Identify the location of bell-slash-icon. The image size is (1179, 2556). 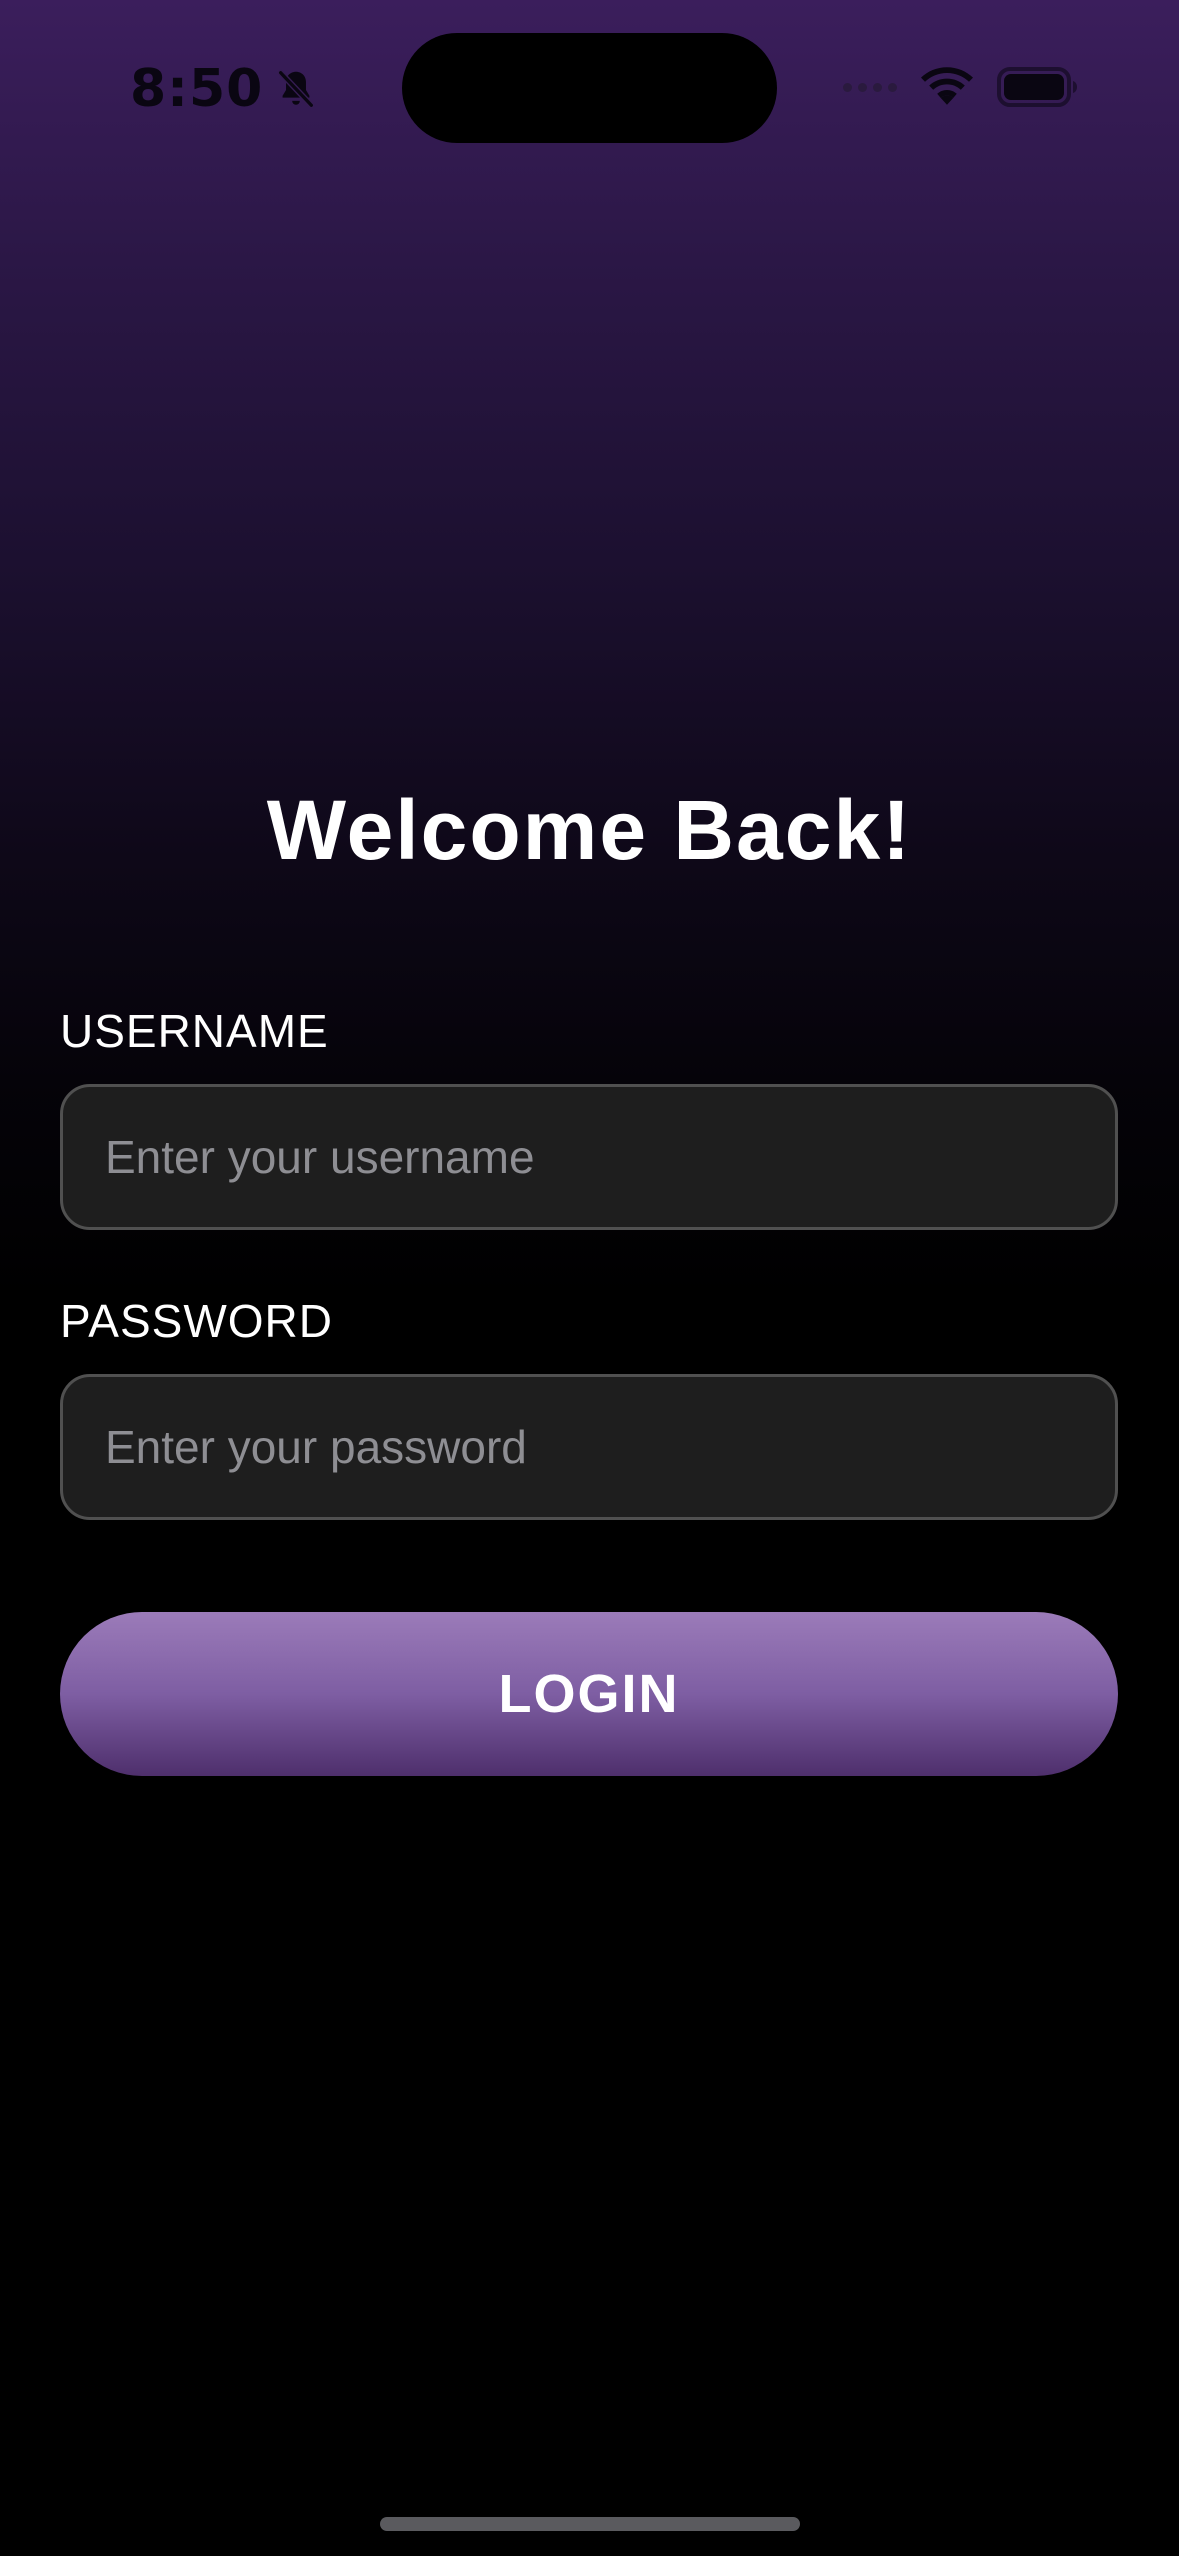
(296, 89).